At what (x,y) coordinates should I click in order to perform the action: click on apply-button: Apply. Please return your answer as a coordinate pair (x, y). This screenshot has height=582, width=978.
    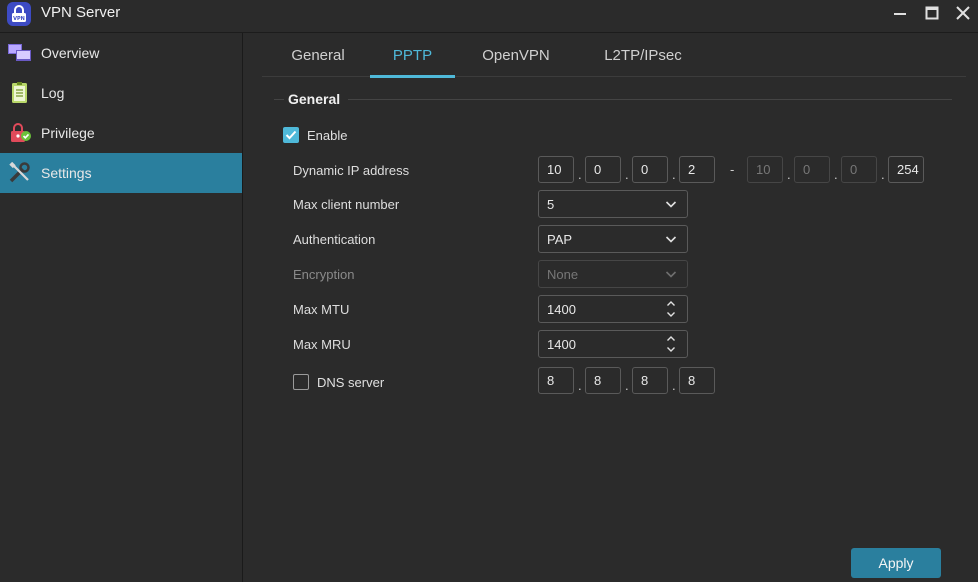
    Looking at the image, I should click on (896, 563).